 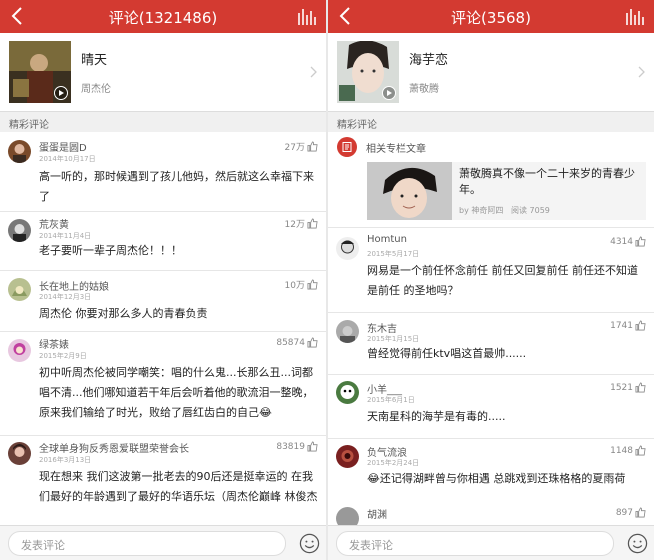 What do you see at coordinates (481, 210) in the screenshot?
I see `article-author: by 神奇阿四` at bounding box center [481, 210].